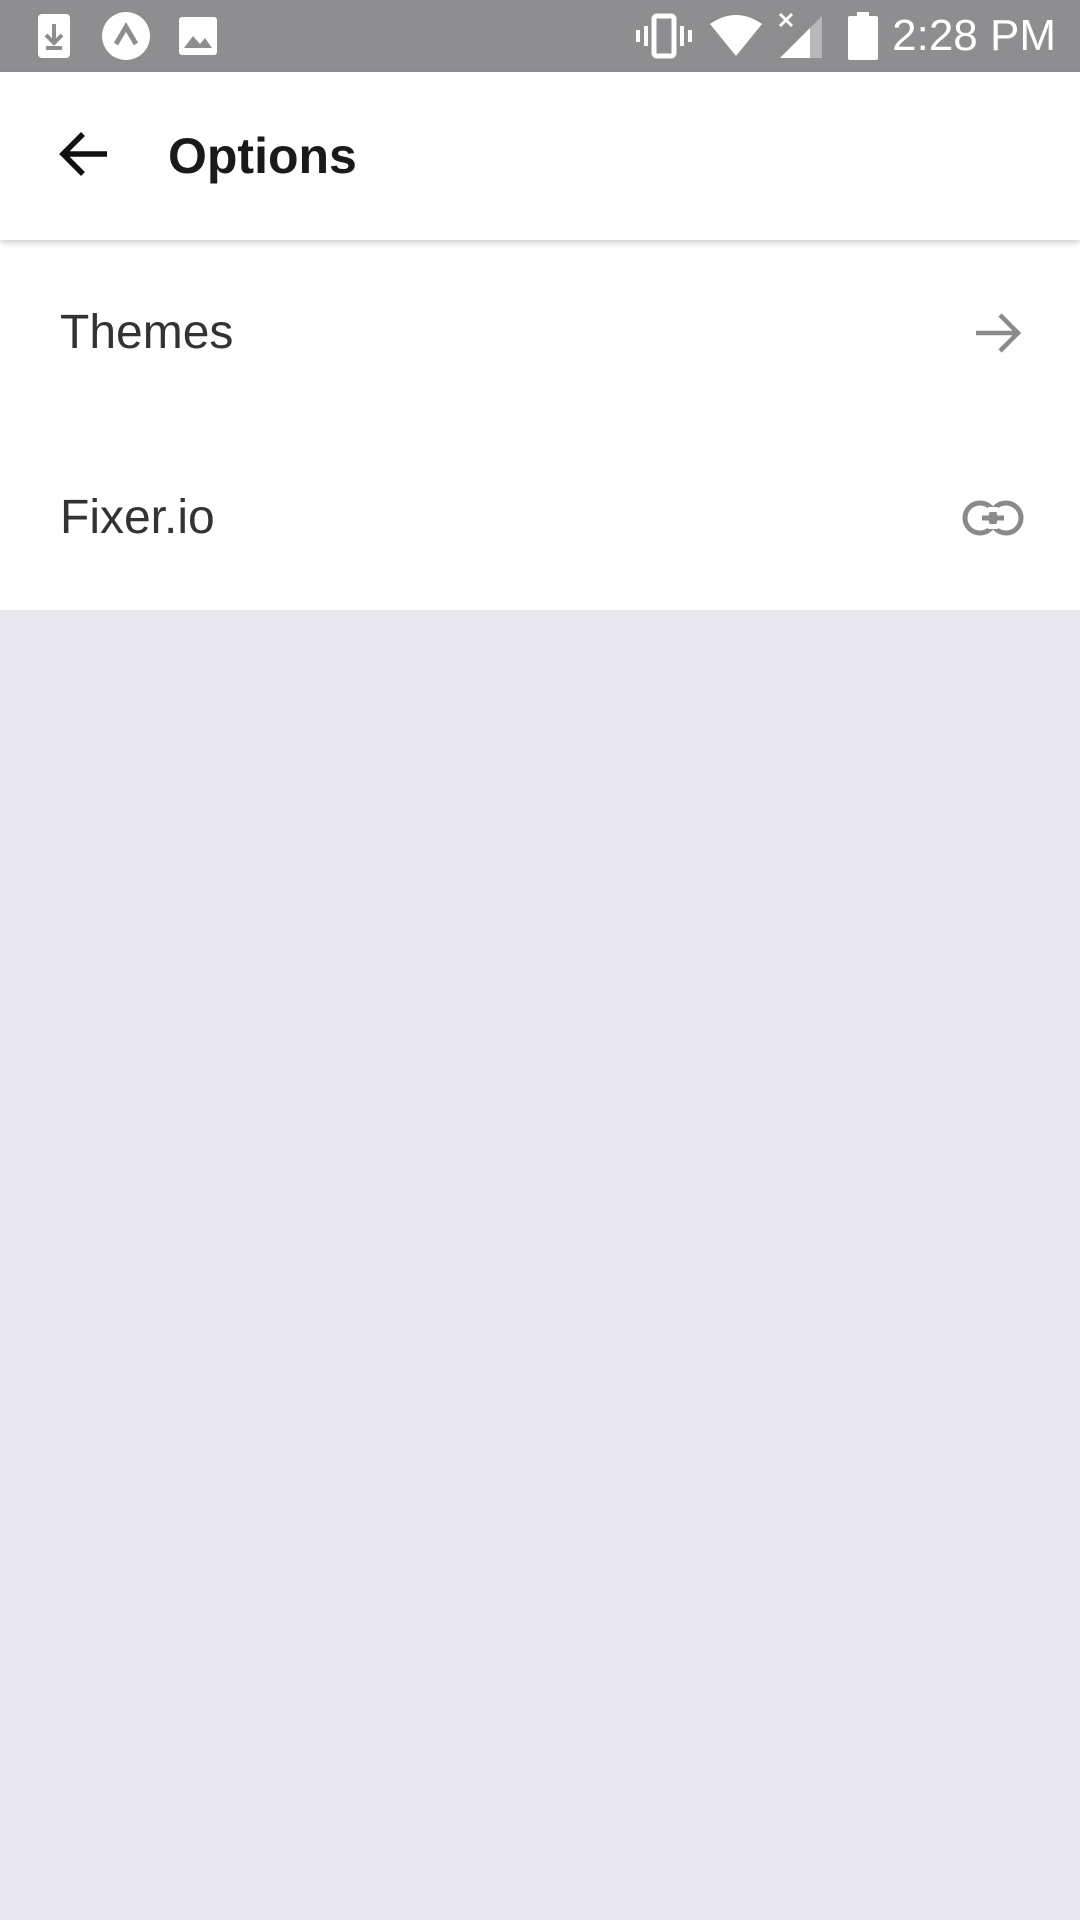 The image size is (1080, 1920). I want to click on cell-signal-icon, so click(800, 36).